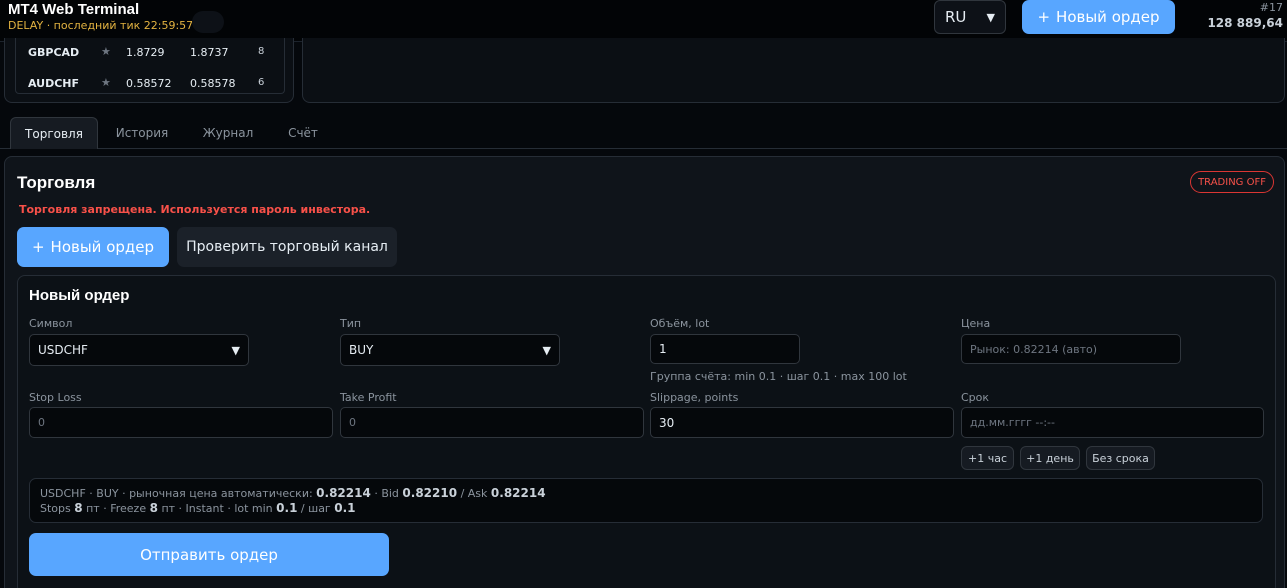 The image size is (1287, 588). I want to click on symbol-label: Символ, so click(51, 323).